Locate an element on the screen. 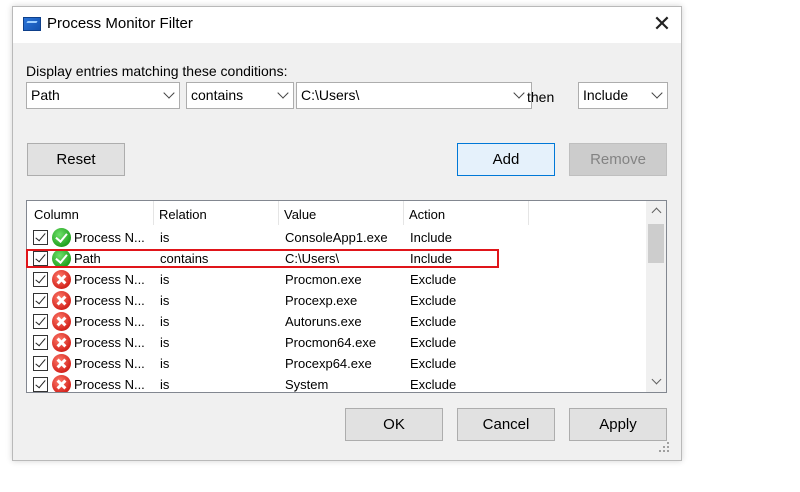 The height and width of the screenshot is (492, 800). row-value: System is located at coordinates (307, 384).